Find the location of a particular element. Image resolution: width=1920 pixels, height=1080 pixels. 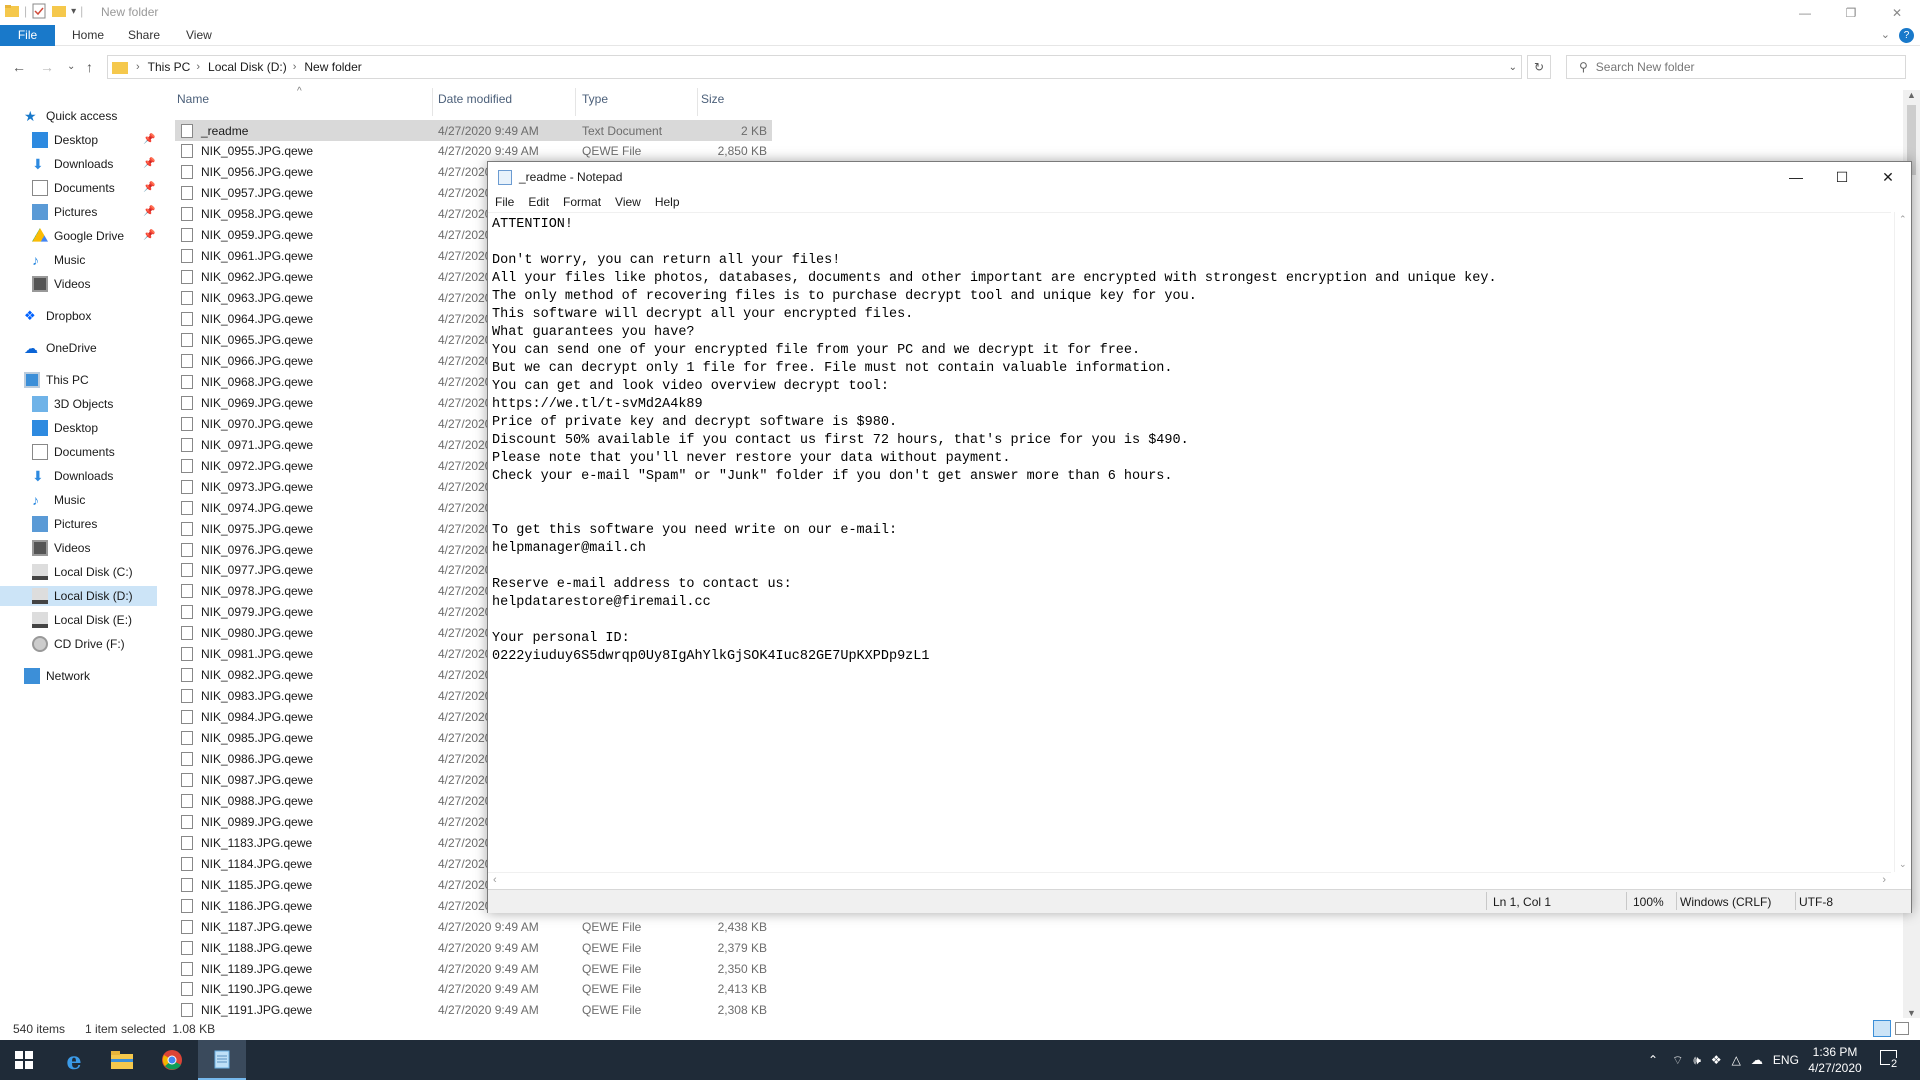

forward-arrow-icon: → is located at coordinates (47, 67).